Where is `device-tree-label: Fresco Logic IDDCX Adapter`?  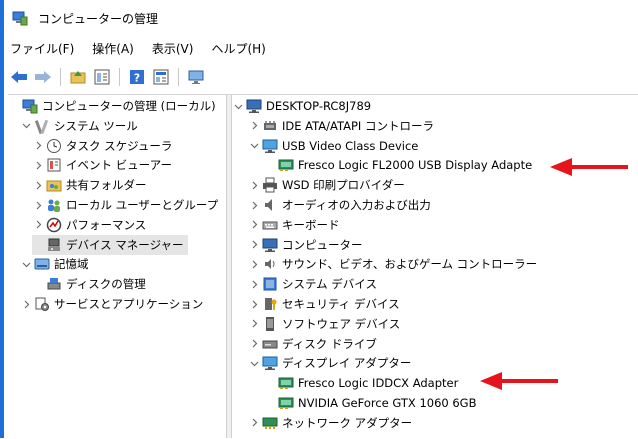 device-tree-label: Fresco Logic IDDCX Adapter is located at coordinates (378, 383).